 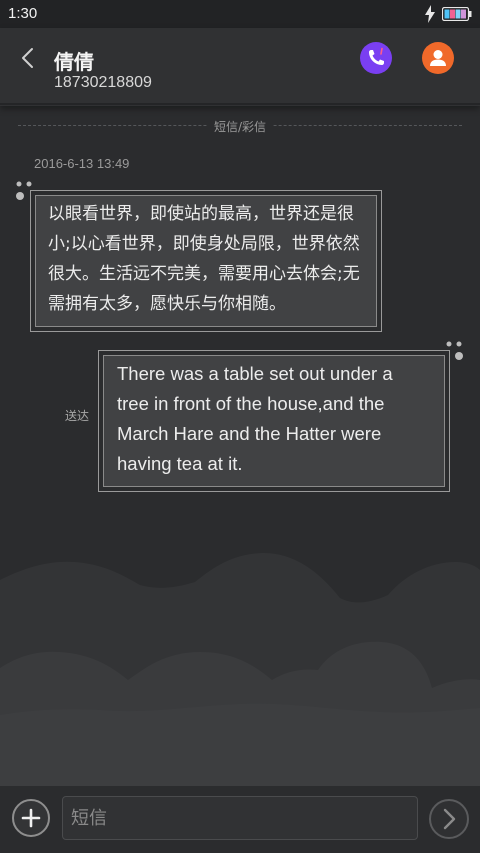 I want to click on send-button, so click(x=449, y=819).